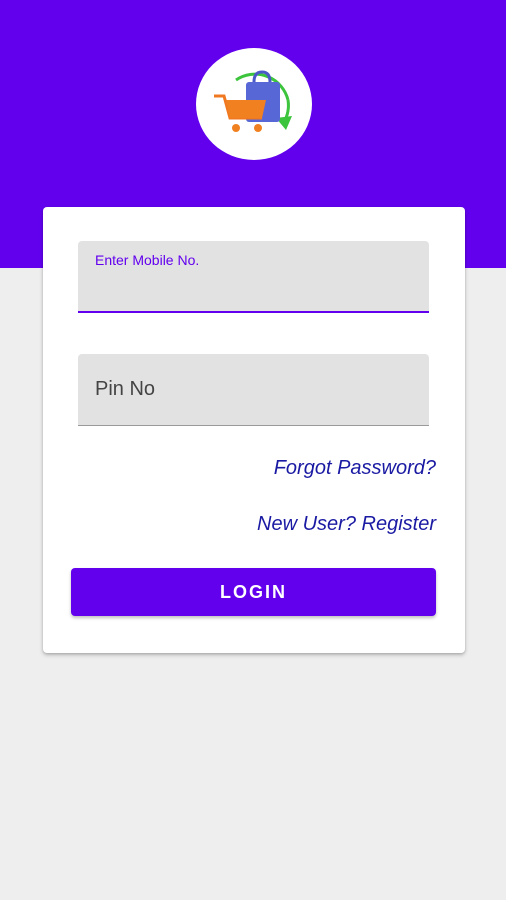  I want to click on pin-input, so click(252, 389).